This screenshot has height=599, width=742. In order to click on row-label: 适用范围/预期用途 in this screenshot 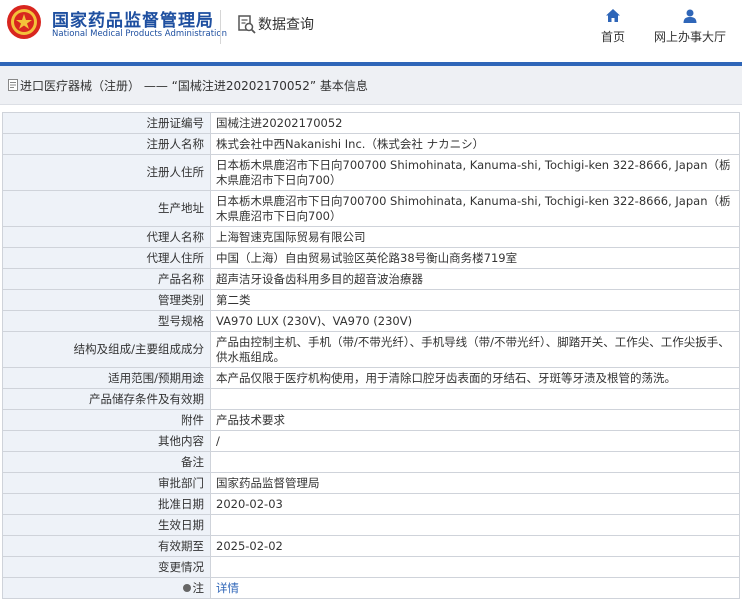, I will do `click(106, 378)`.